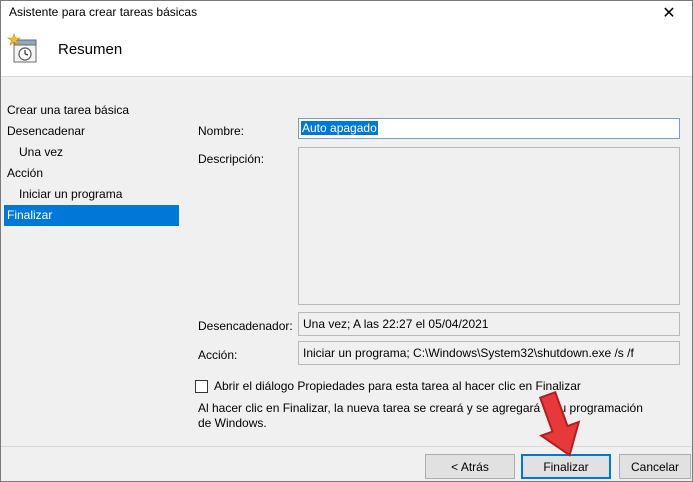  I want to click on action-label: Acción:, so click(218, 355).